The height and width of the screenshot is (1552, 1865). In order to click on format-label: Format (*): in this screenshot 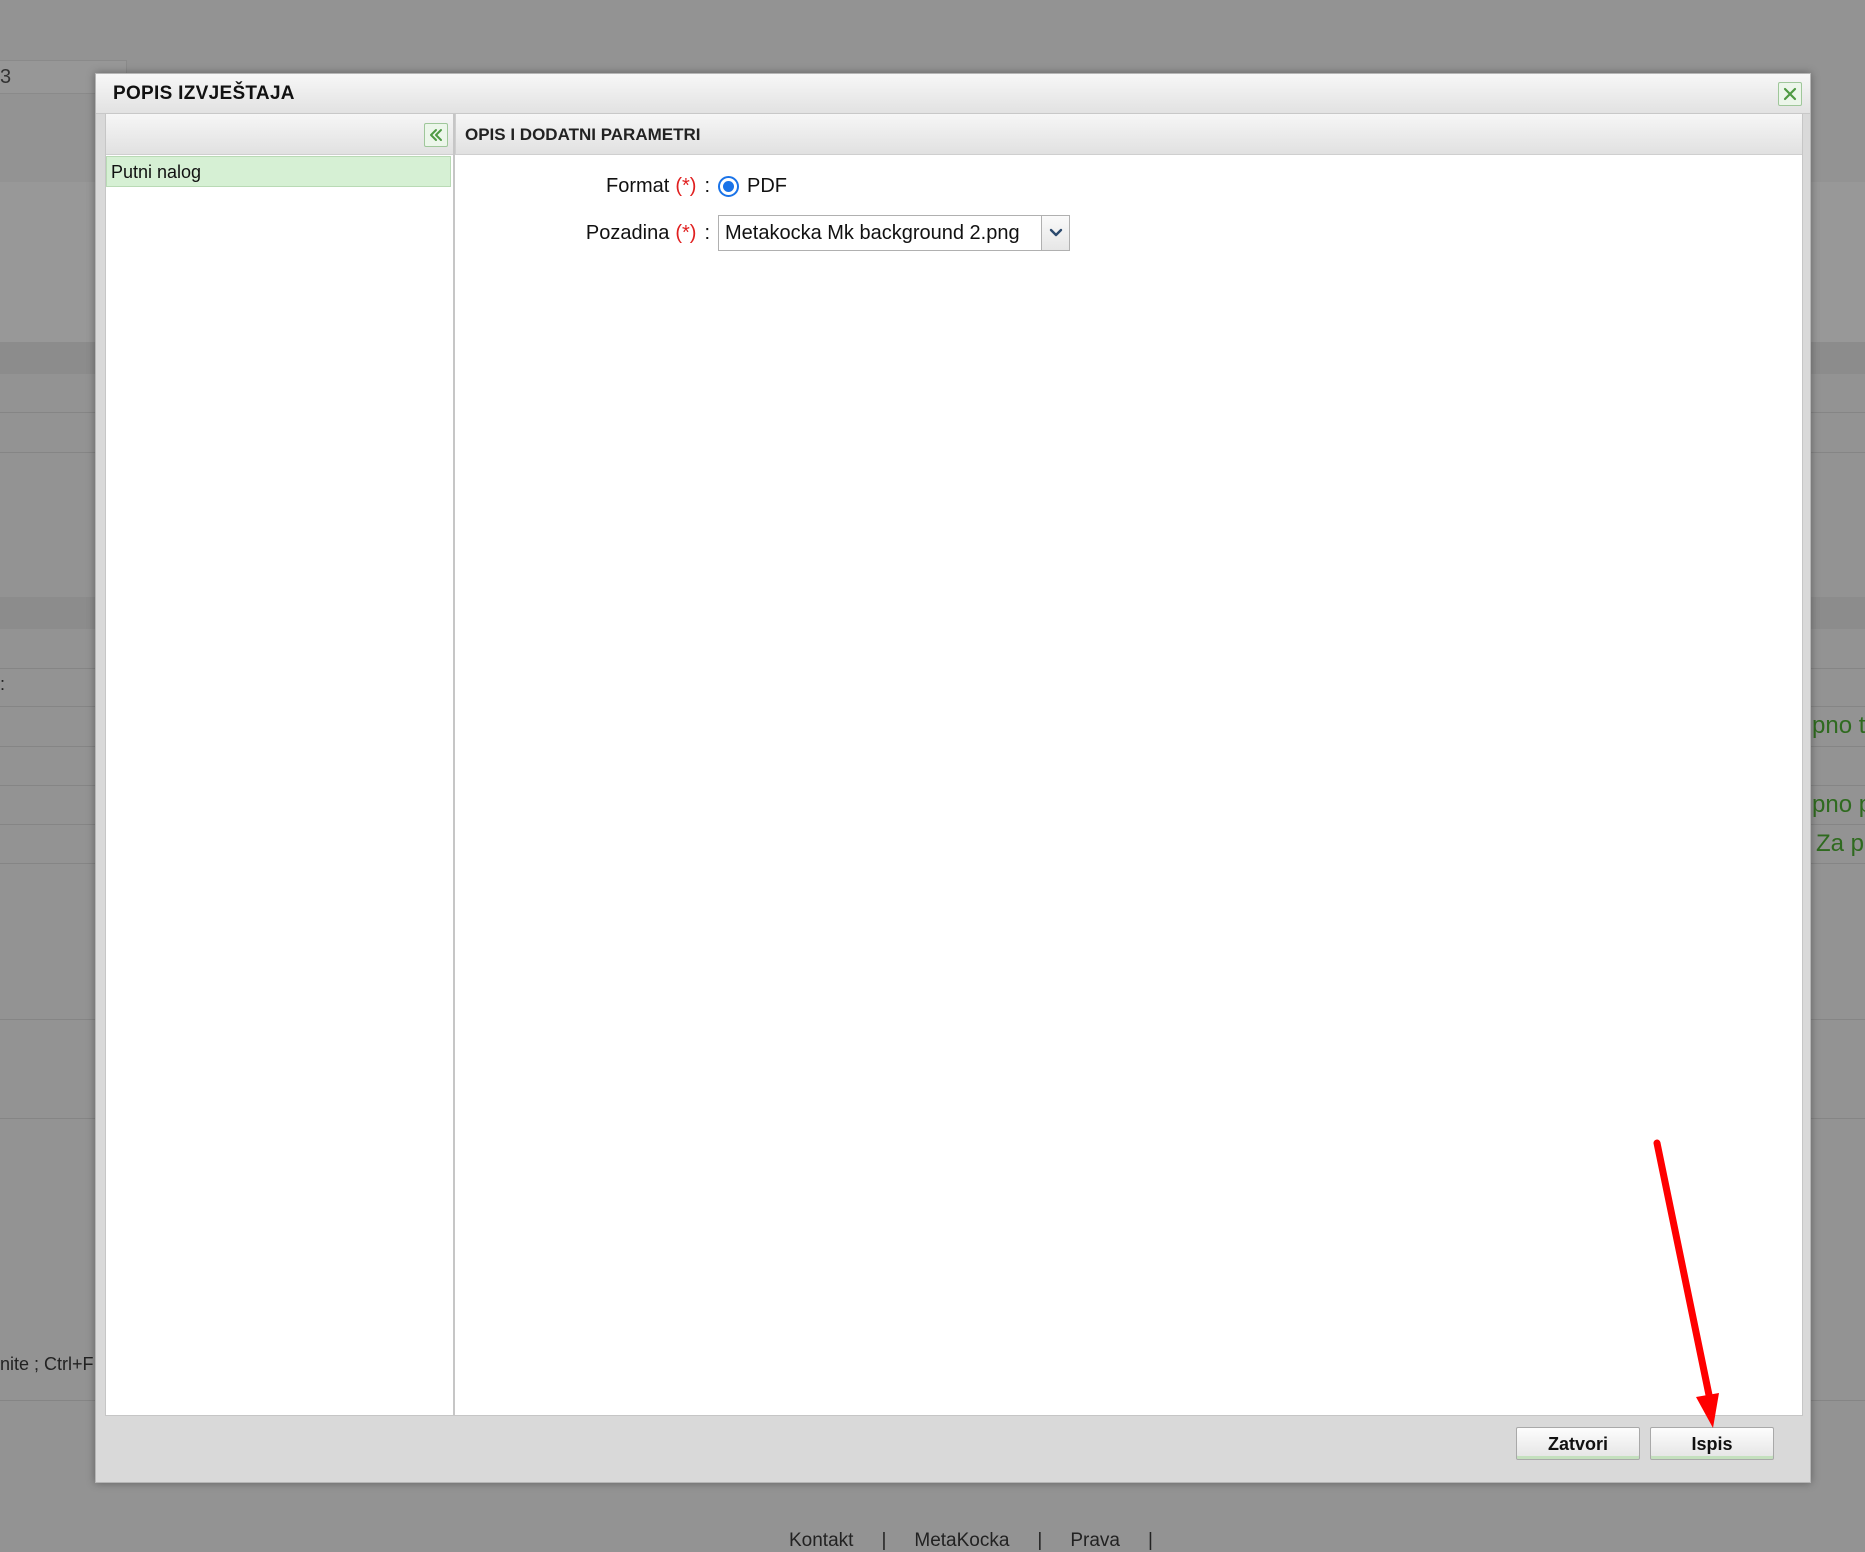, I will do `click(657, 186)`.